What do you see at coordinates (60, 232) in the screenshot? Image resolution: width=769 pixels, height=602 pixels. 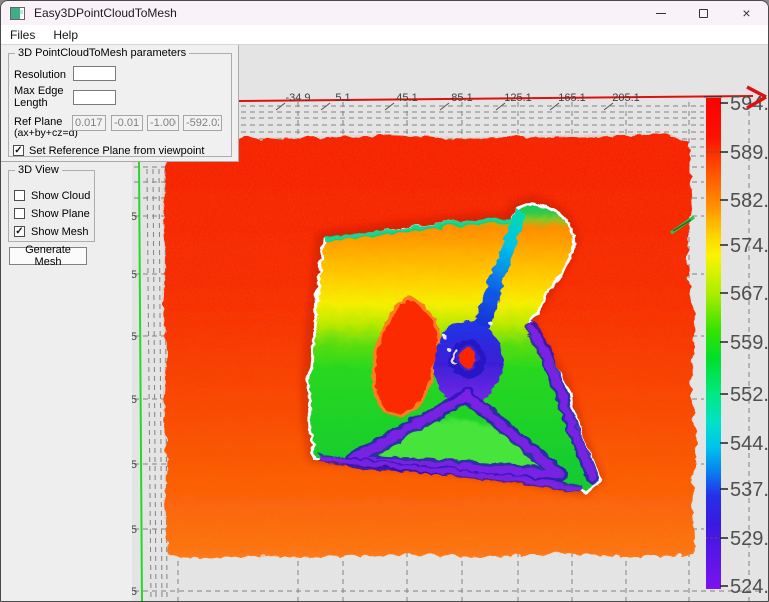 I see `show-mesh-label: Show Mesh` at bounding box center [60, 232].